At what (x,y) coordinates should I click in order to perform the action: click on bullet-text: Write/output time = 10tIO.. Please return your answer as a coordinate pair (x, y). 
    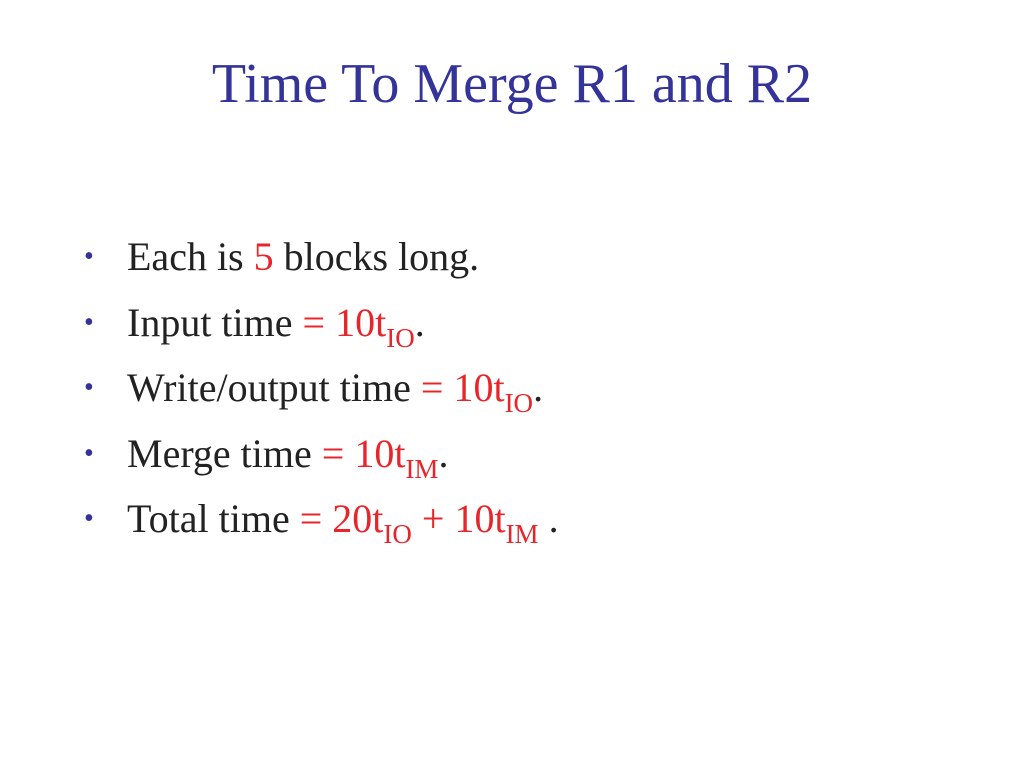
    Looking at the image, I should click on (335, 388).